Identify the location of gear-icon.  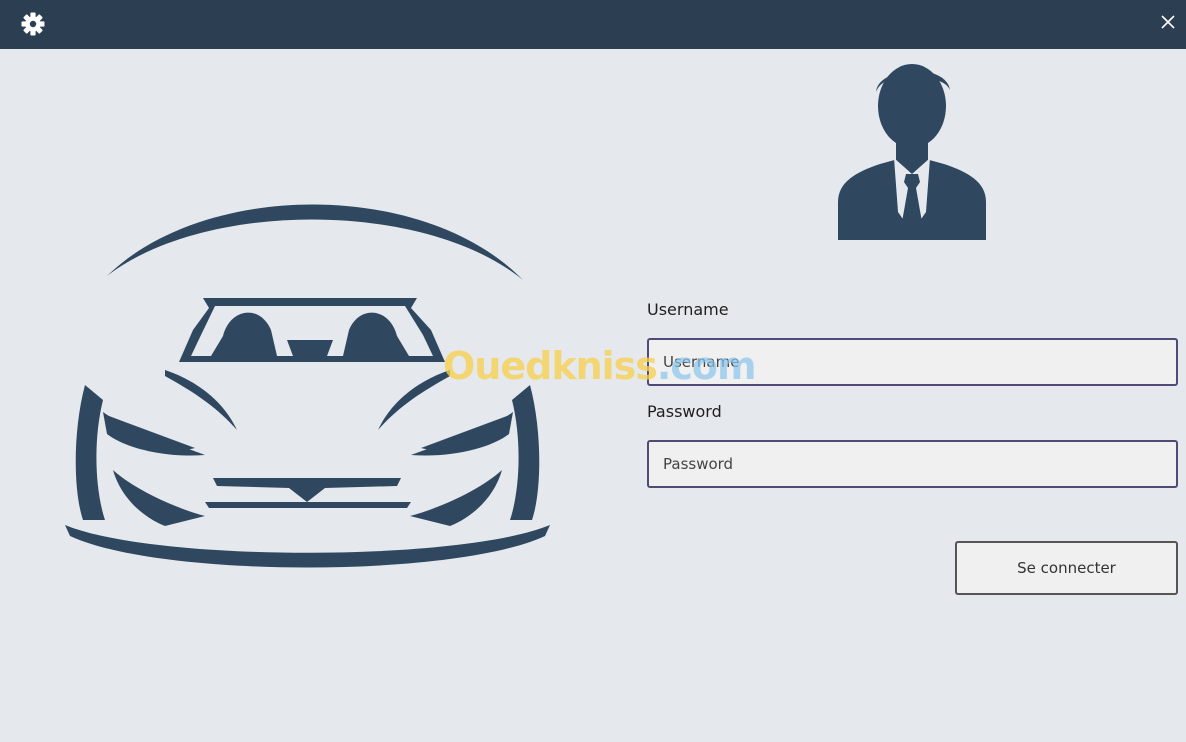
(33, 24).